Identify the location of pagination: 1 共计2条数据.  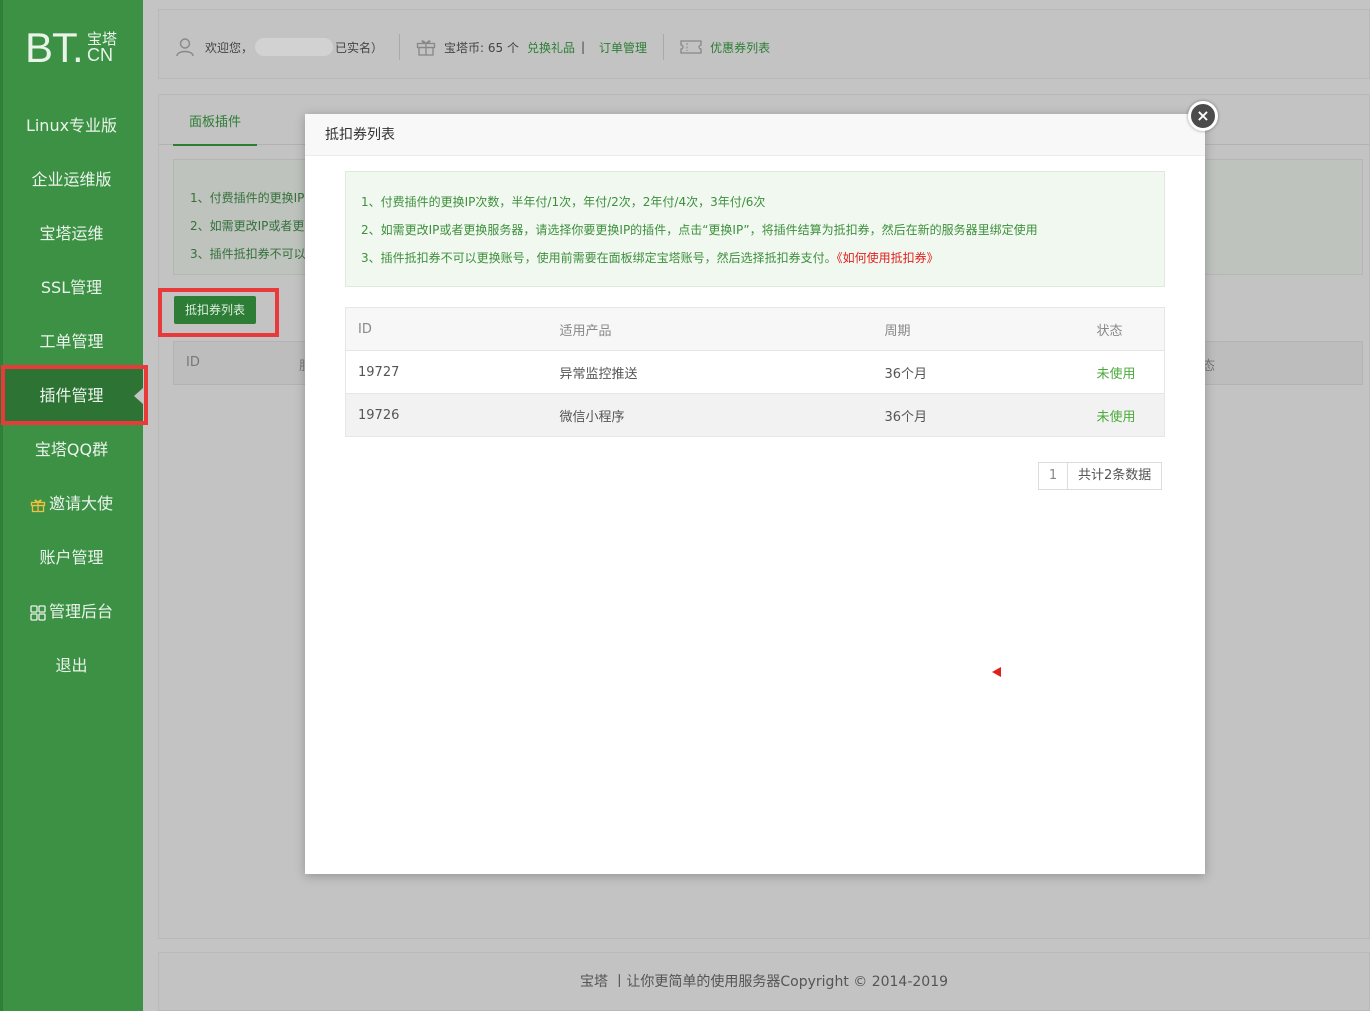
(1100, 476).